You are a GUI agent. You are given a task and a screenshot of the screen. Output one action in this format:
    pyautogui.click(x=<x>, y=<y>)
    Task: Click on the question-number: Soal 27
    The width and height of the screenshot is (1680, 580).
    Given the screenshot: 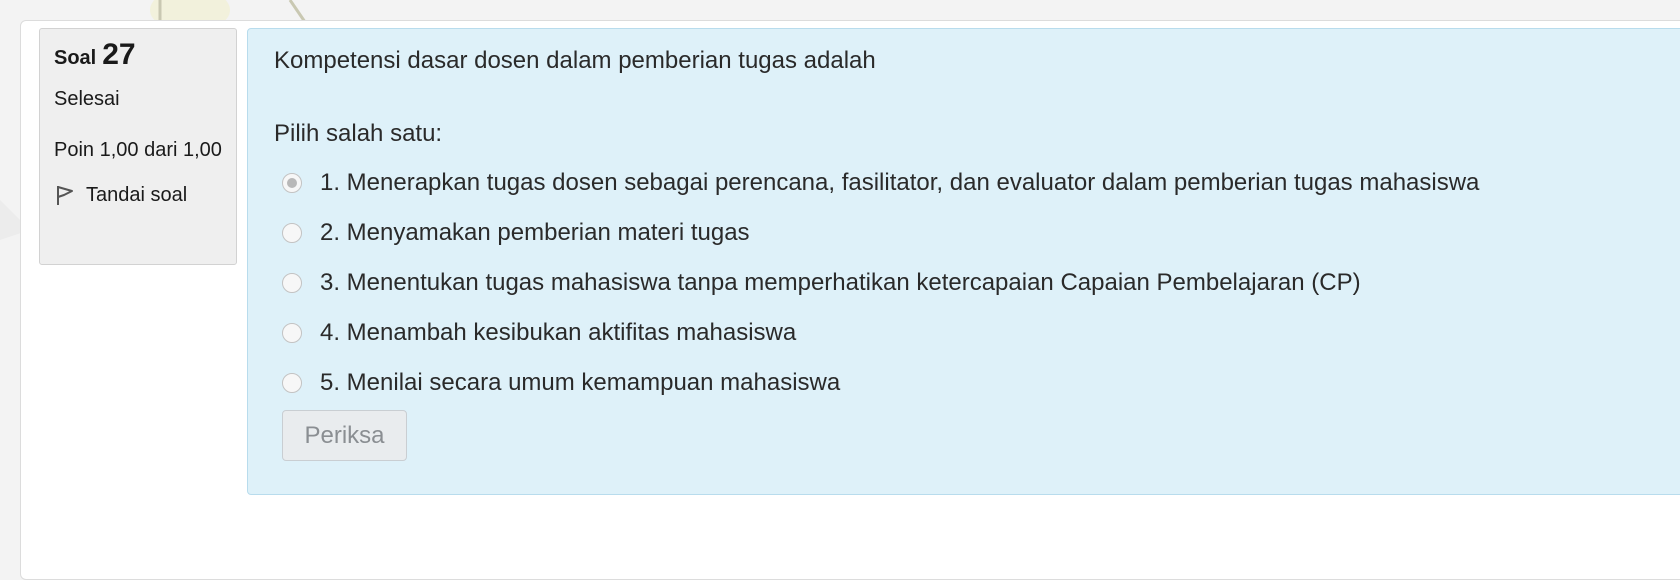 What is the action you would take?
    pyautogui.click(x=138, y=55)
    